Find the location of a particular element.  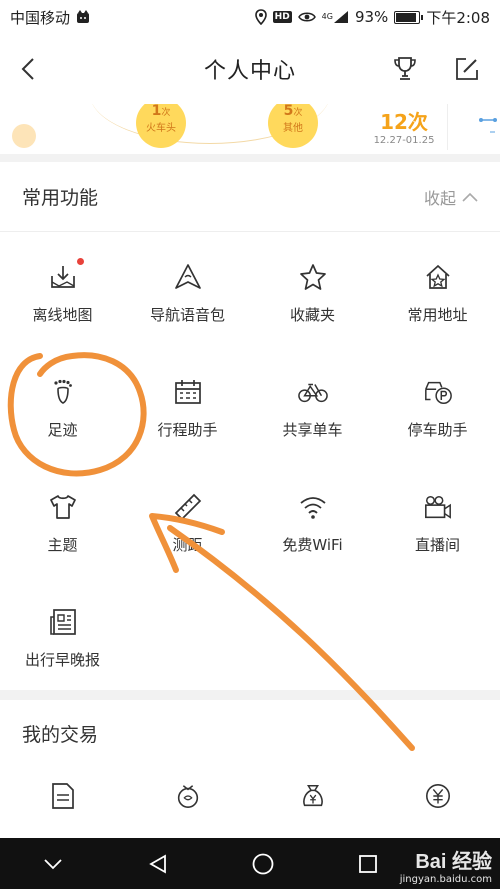

stats-bubble-2: 5次 其他 is located at coordinates (293, 126).